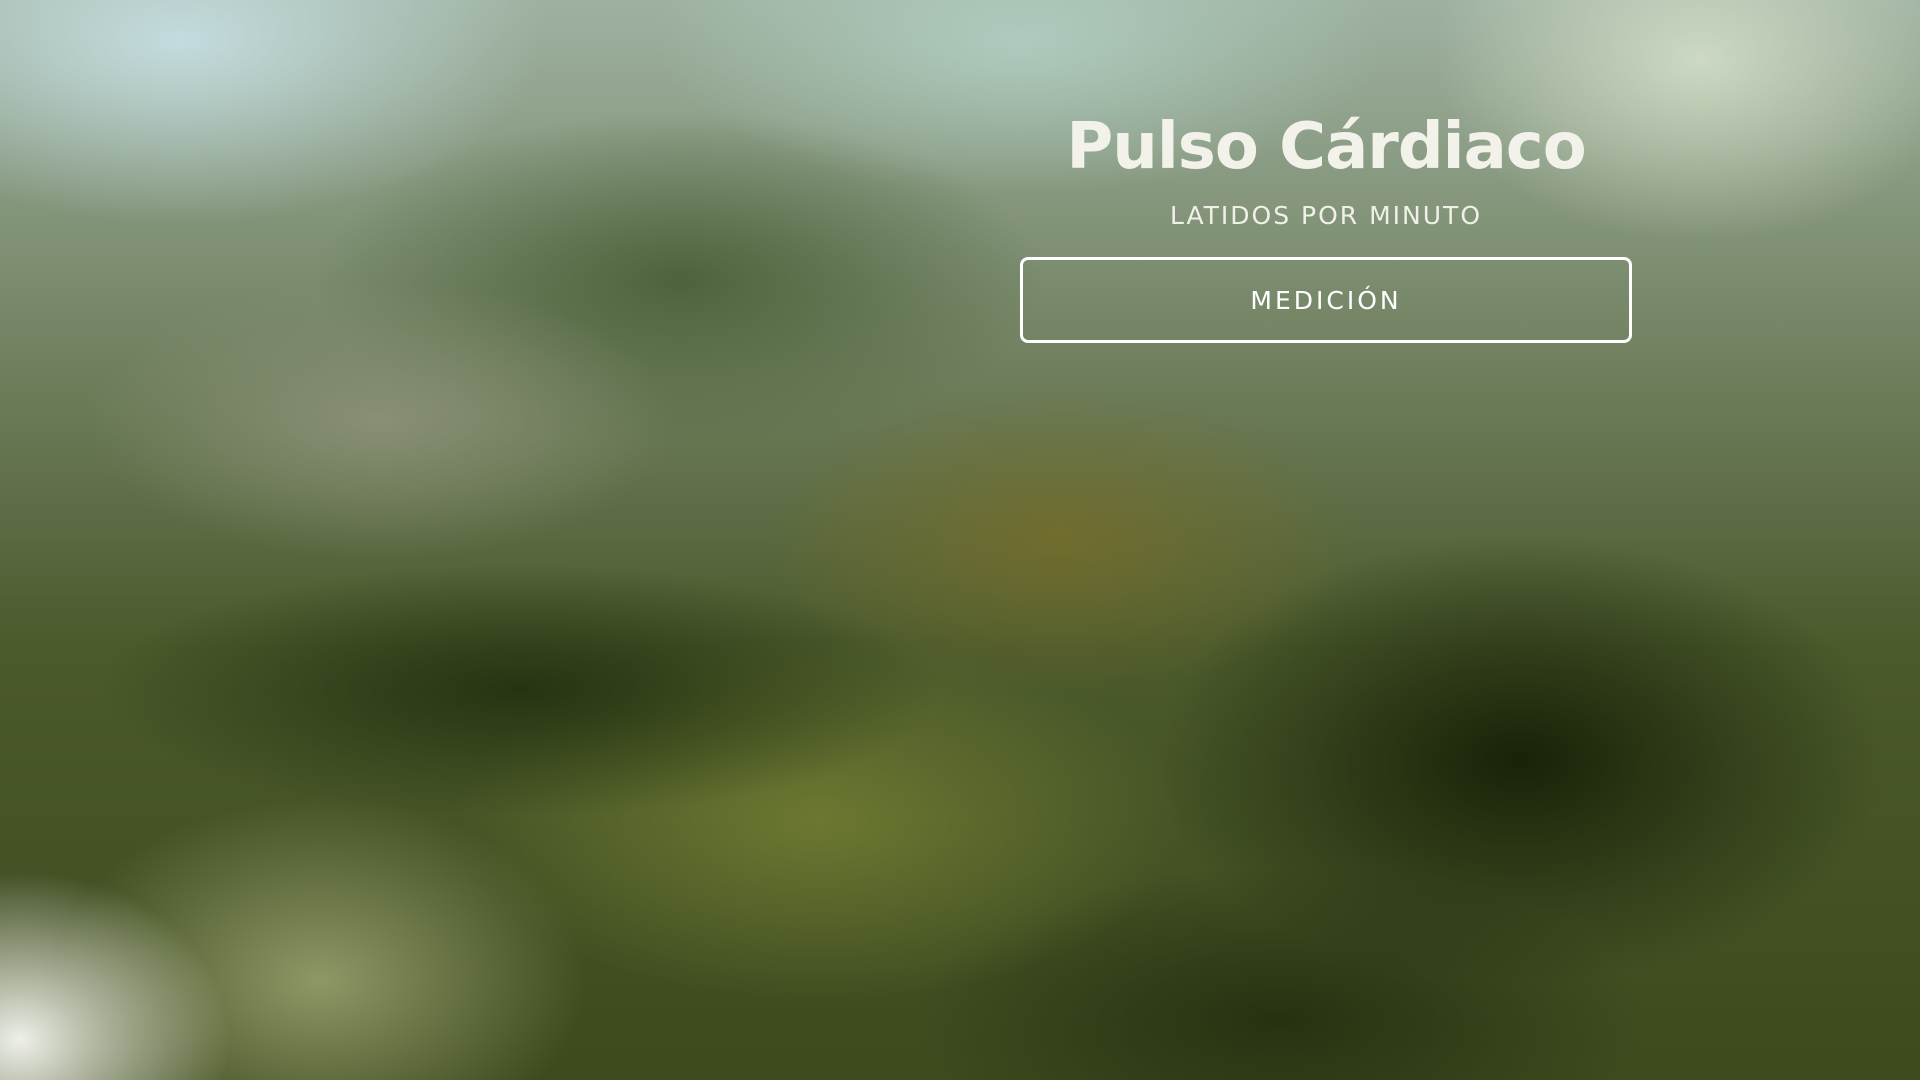 The image size is (1920, 1080). What do you see at coordinates (1325, 215) in the screenshot?
I see `units-subtitle: LATIDOS POR MINUTO` at bounding box center [1325, 215].